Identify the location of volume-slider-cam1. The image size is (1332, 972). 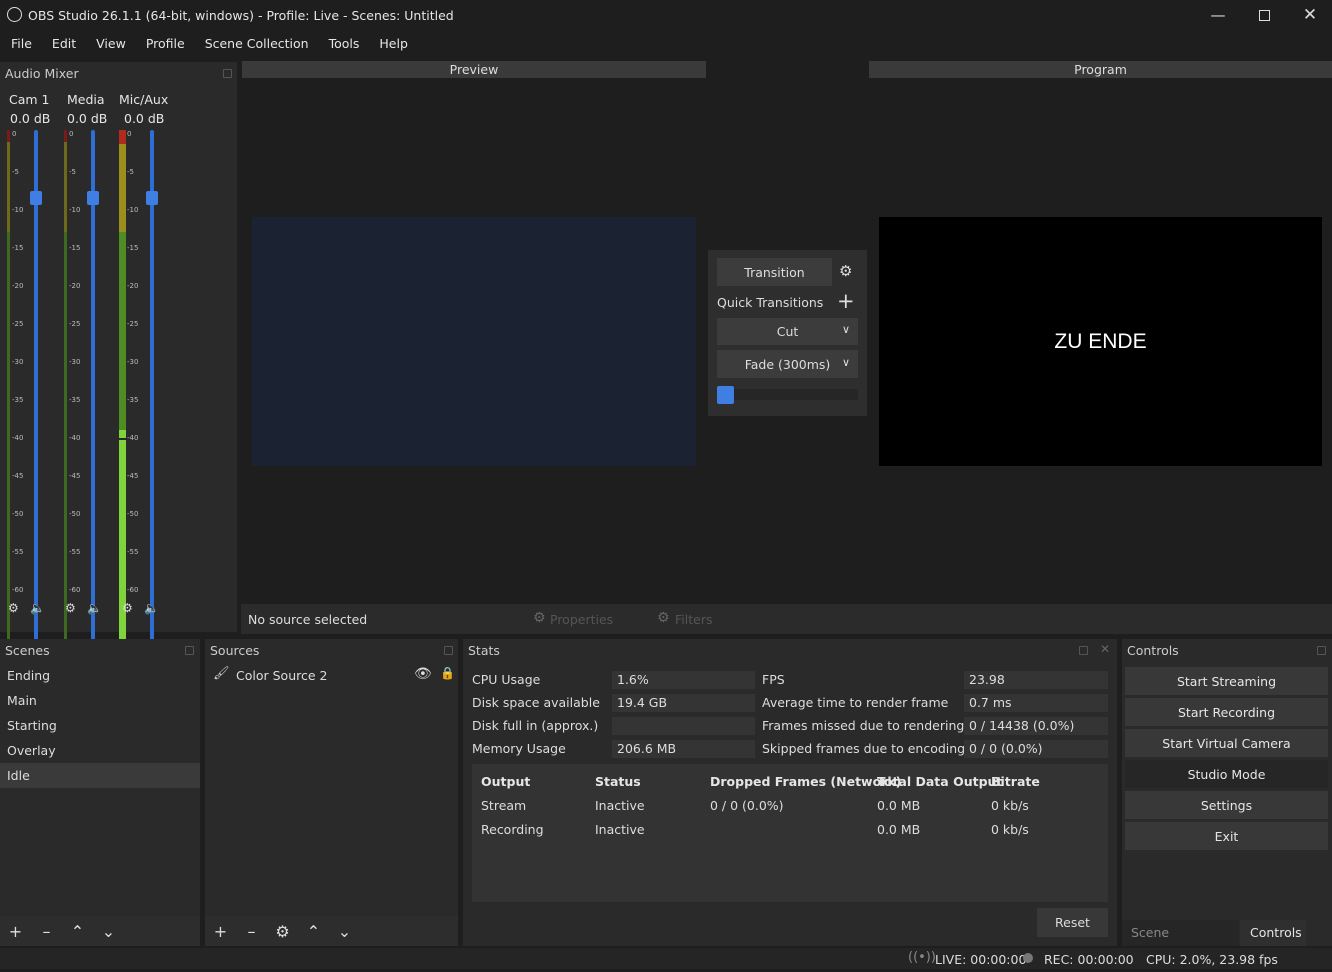
(36, 394).